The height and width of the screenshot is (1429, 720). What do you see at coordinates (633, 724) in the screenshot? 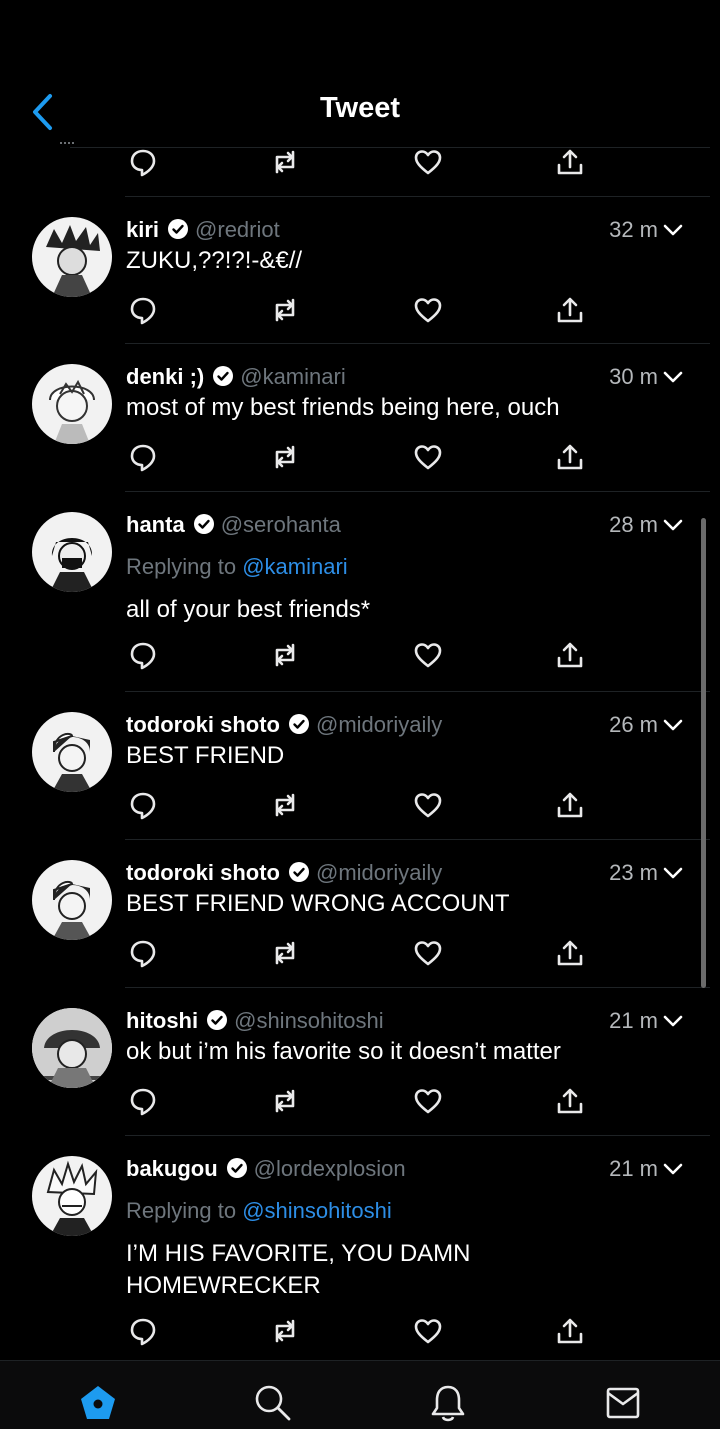
I see `timestamp: 26 m` at bounding box center [633, 724].